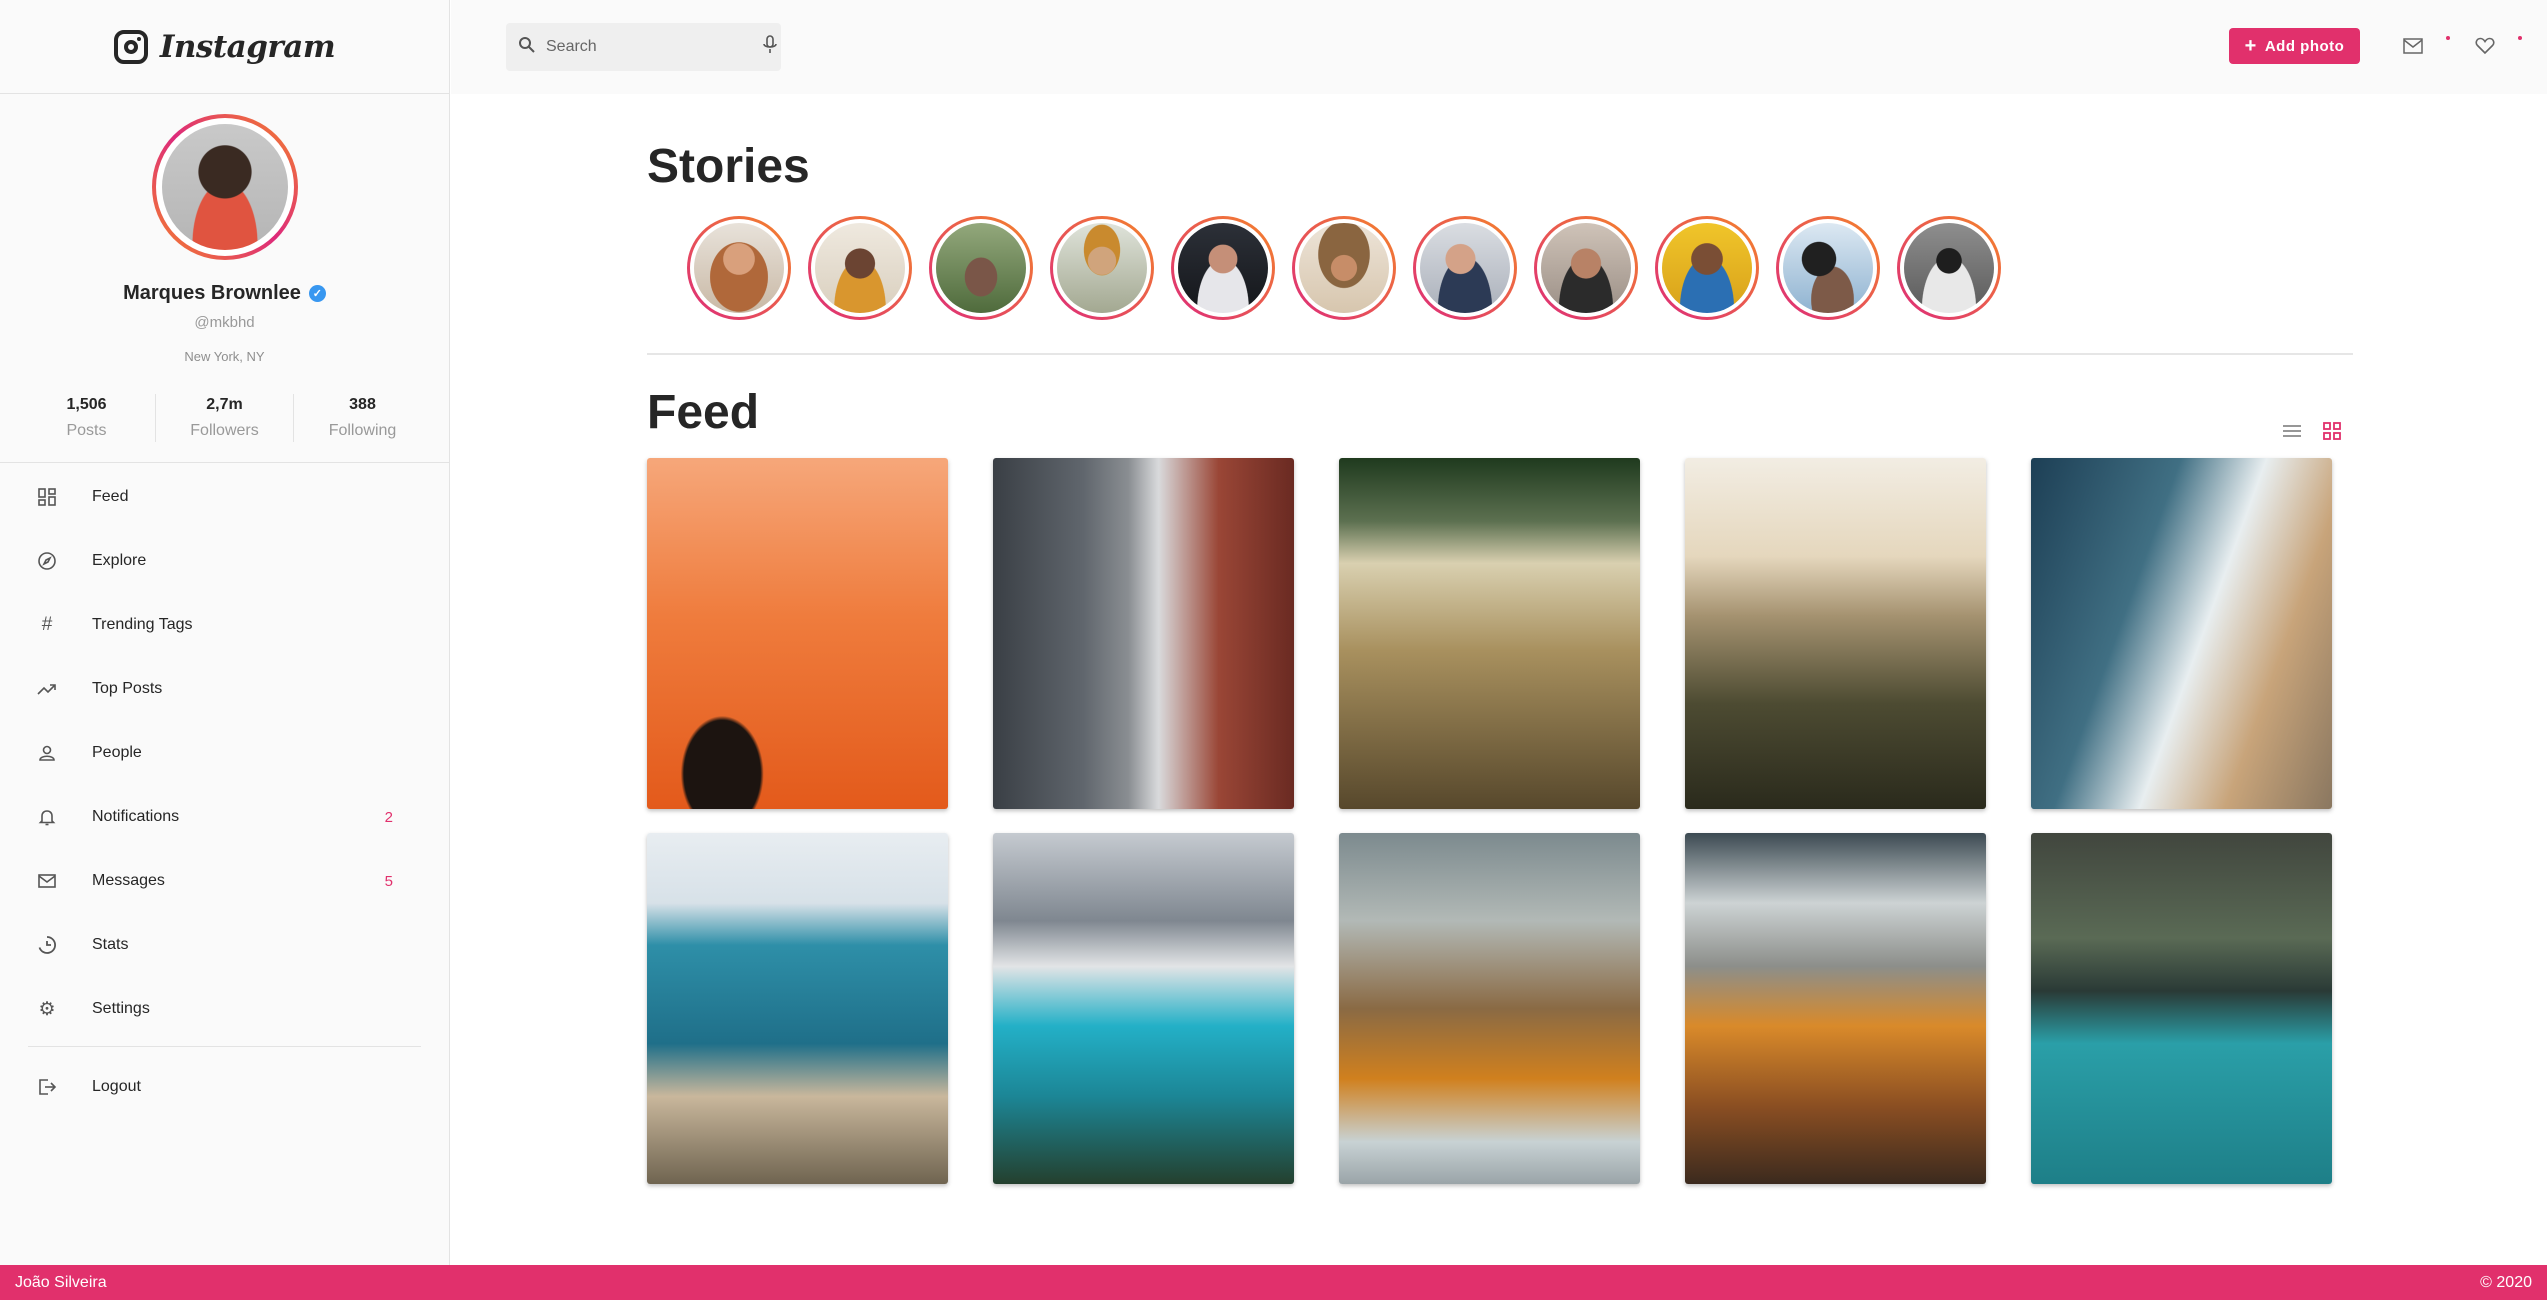  I want to click on person-icon, so click(47, 753).